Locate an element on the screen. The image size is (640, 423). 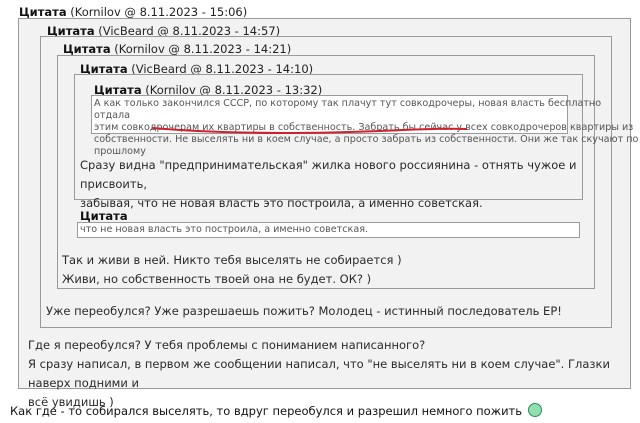
quote-header-3: Цитата (Kornilov @ 8.11.2023 - 14:21) is located at coordinates (177, 49).